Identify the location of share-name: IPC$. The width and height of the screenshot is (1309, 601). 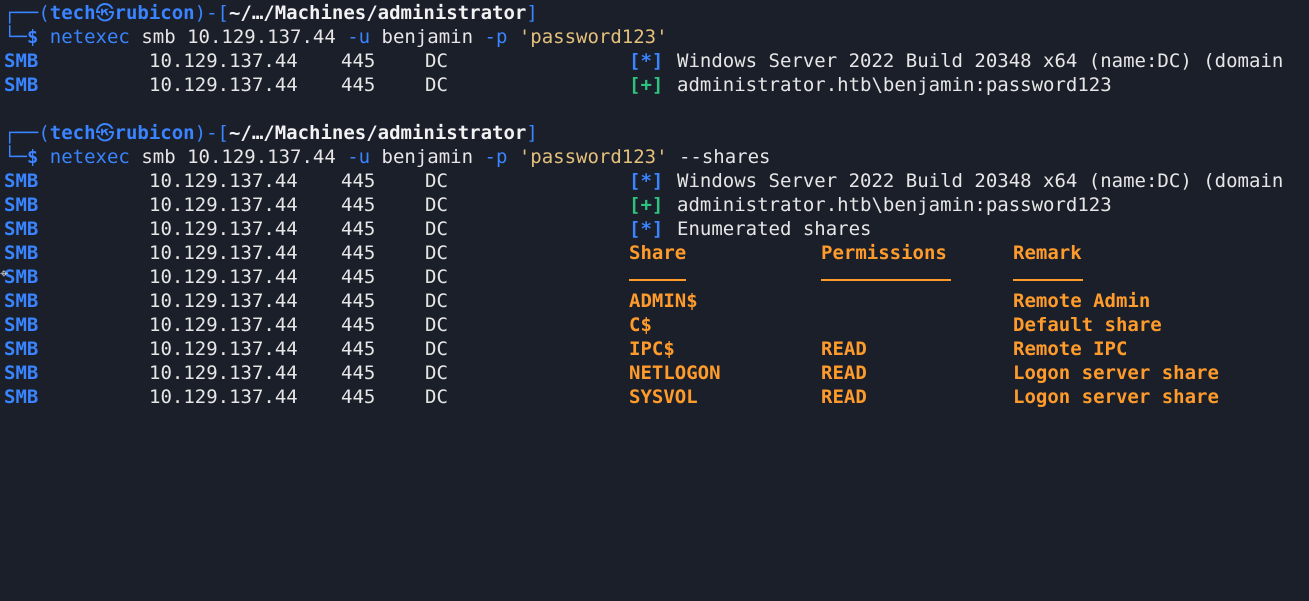
(652, 349).